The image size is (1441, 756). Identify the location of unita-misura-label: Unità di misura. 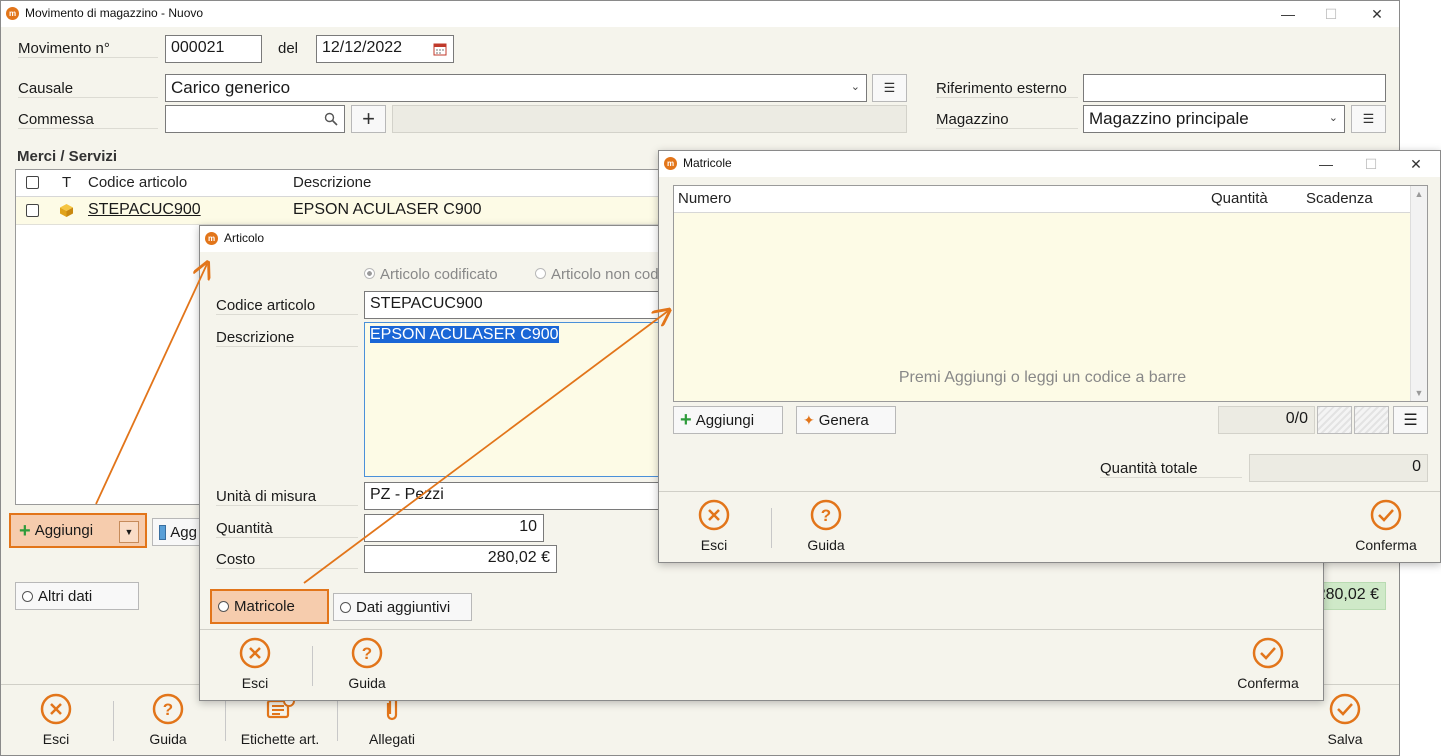
(287, 497).